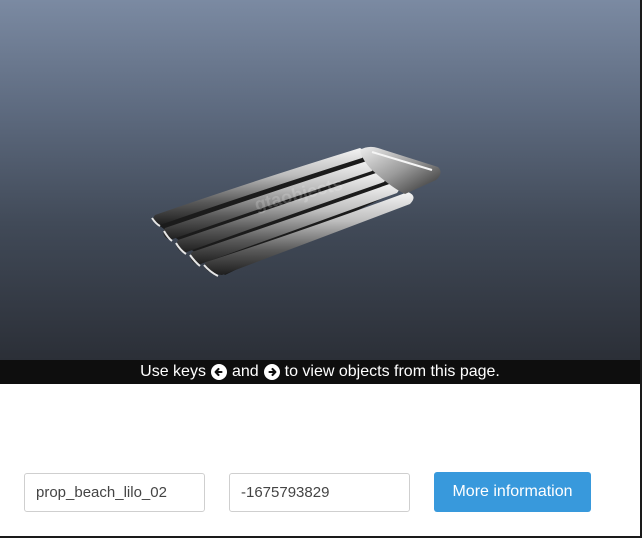 Image resolution: width=642 pixels, height=538 pixels. I want to click on hint-and: and, so click(245, 371).